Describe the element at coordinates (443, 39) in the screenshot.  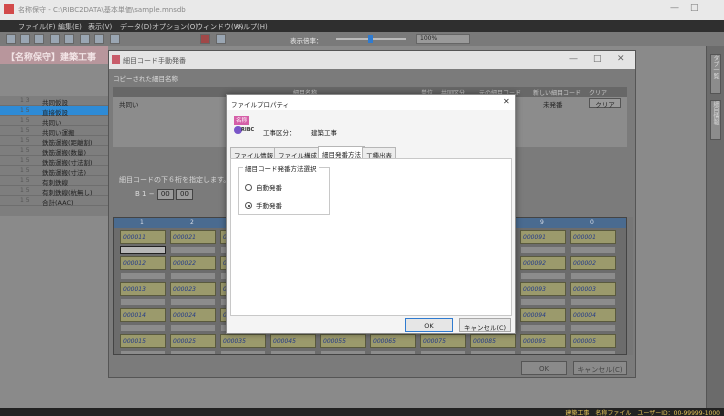
I see `zoom-select: 100%` at that location.